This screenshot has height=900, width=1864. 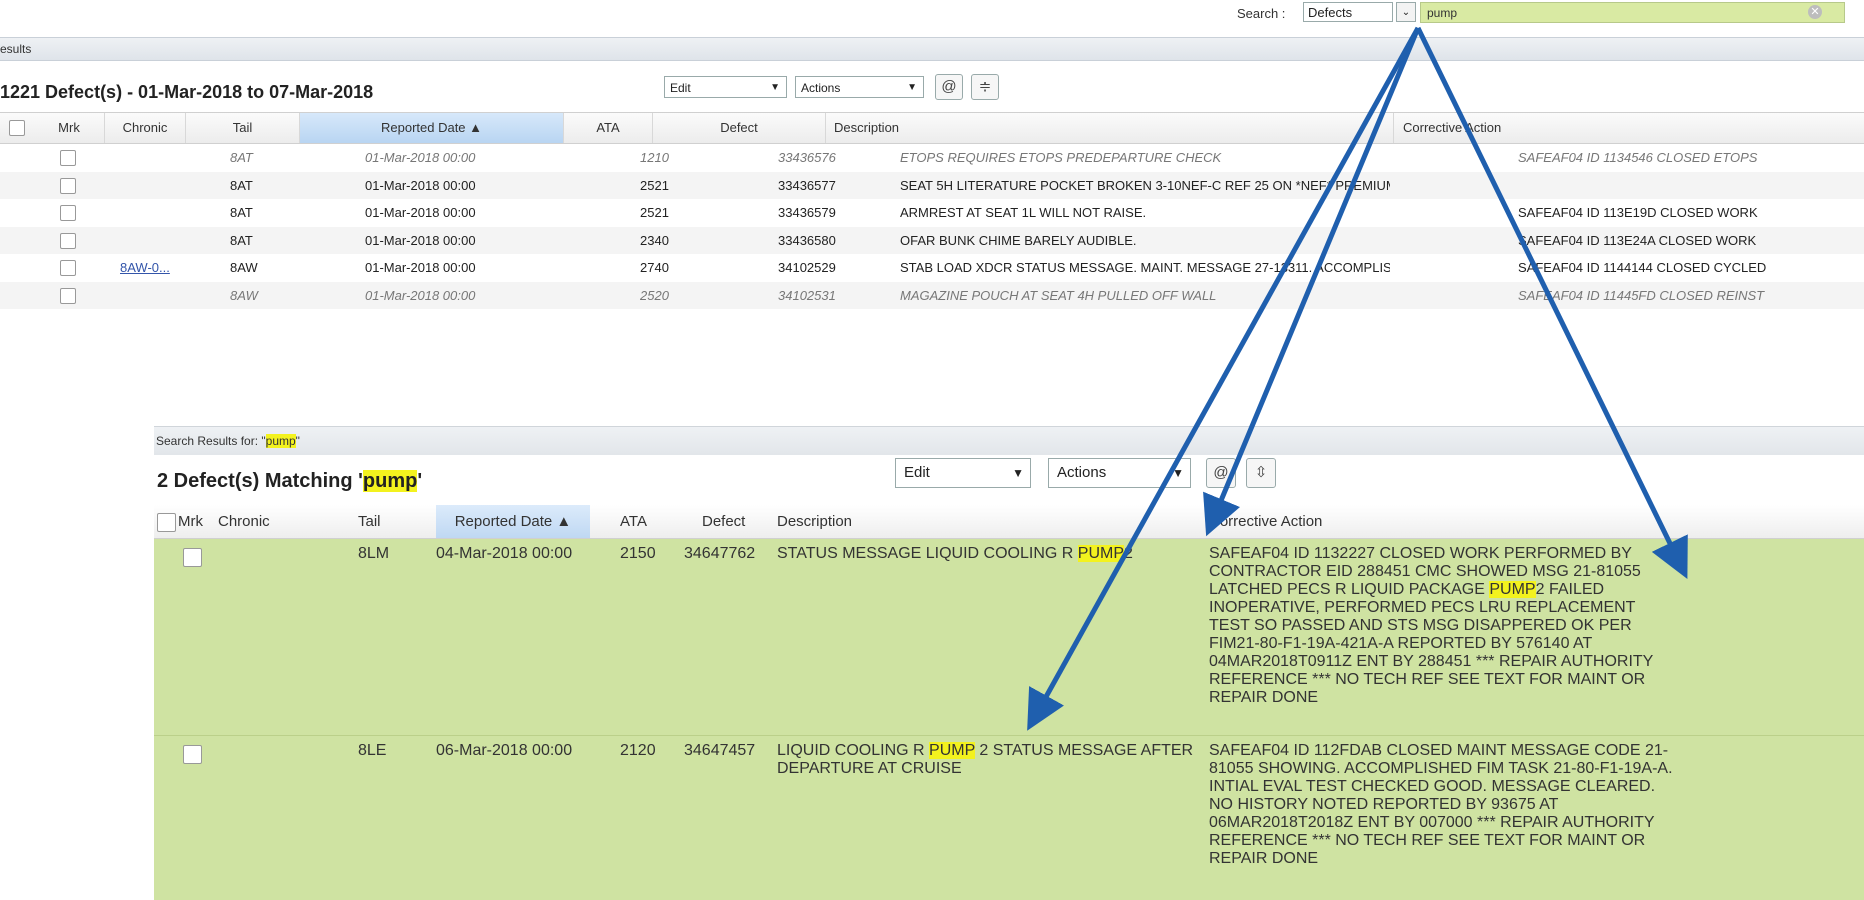 What do you see at coordinates (1312, 282) in the screenshot?
I see `arrow-to-description-row1` at bounding box center [1312, 282].